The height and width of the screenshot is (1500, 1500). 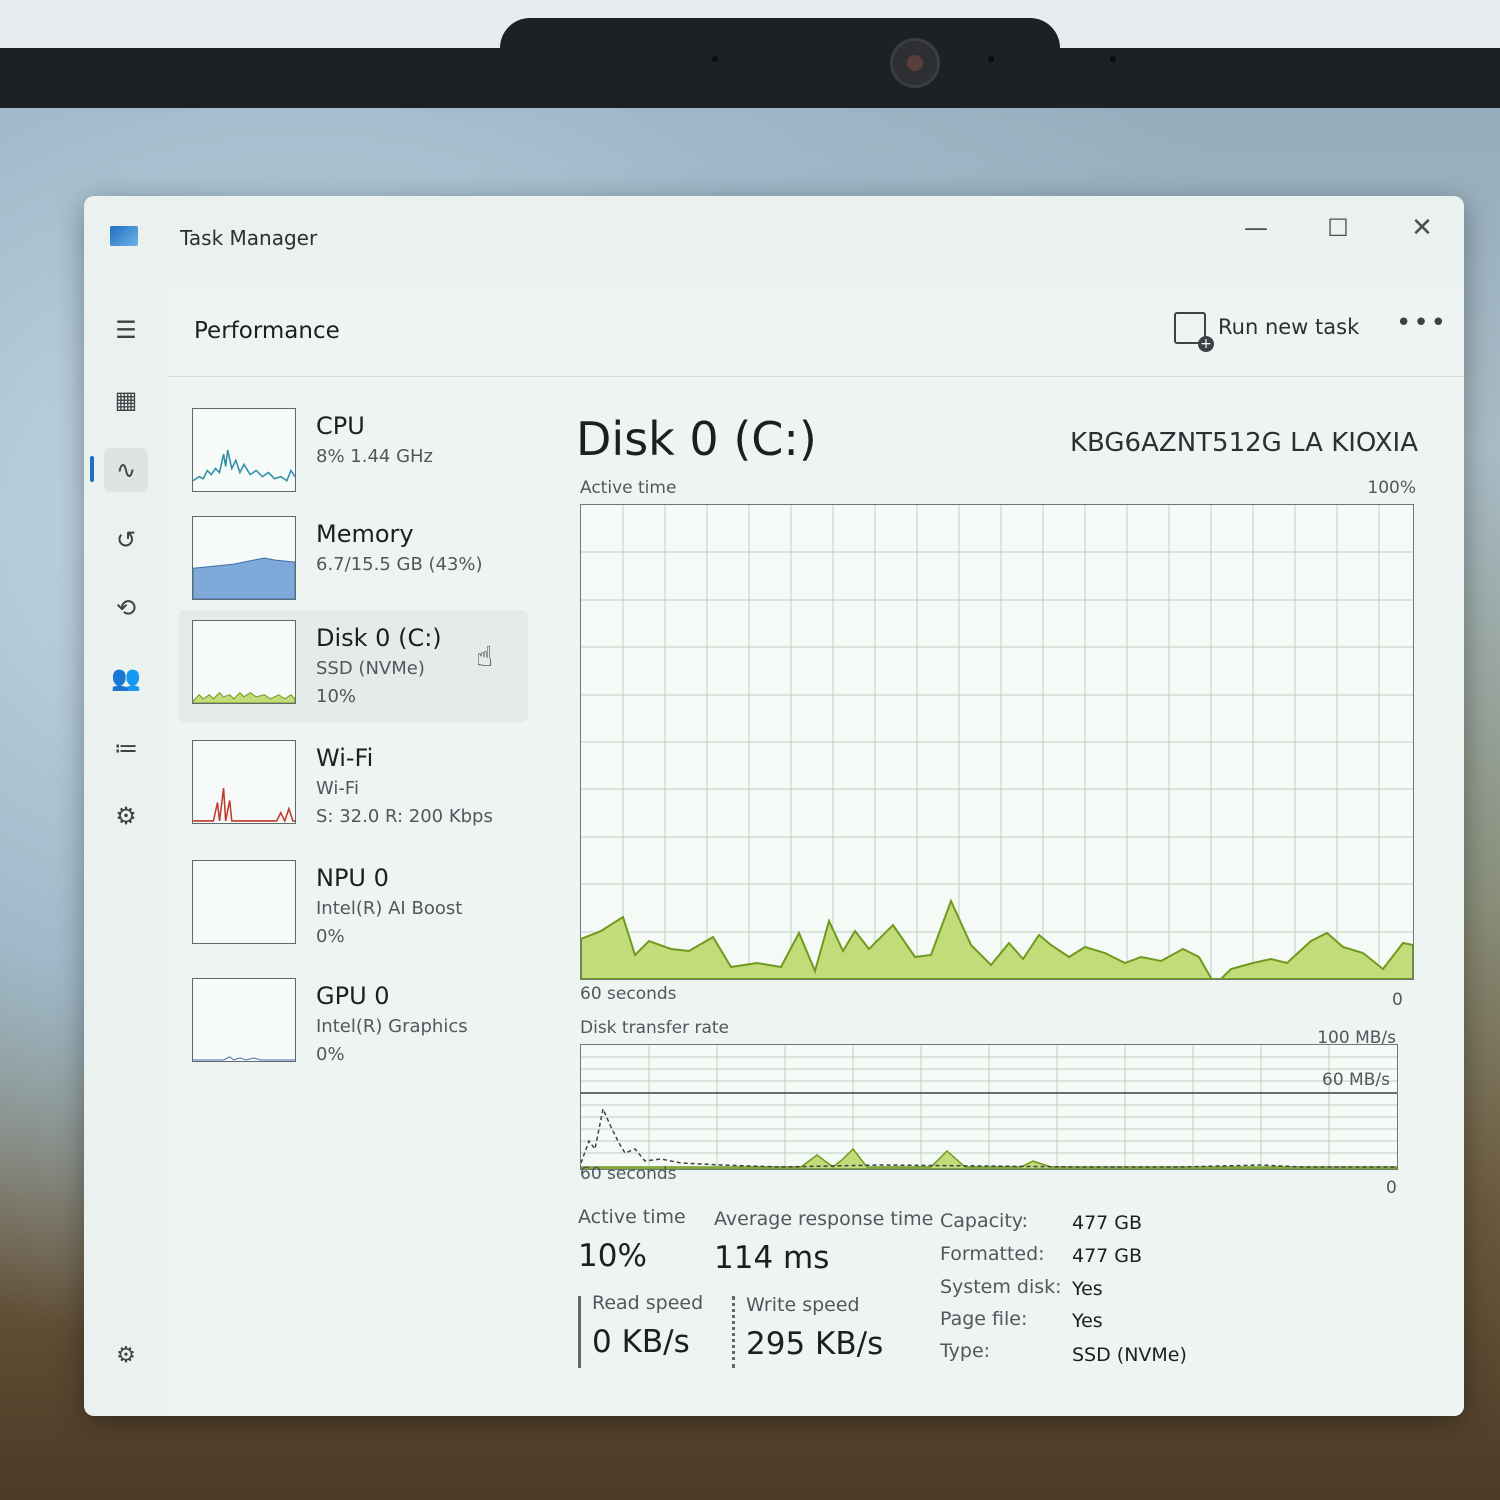 What do you see at coordinates (126, 748) in the screenshot?
I see `details-icon: ≔` at bounding box center [126, 748].